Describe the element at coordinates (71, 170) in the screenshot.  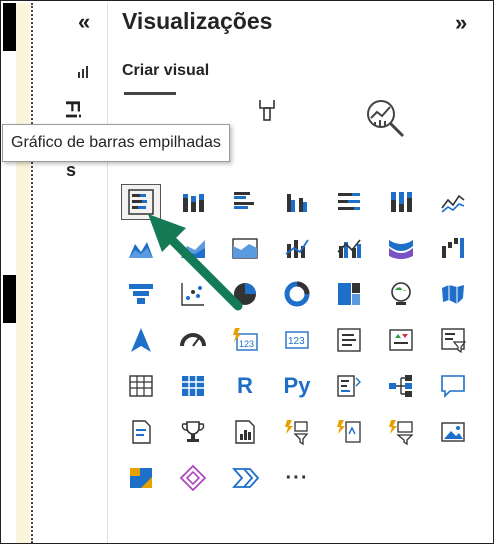
I see `filters-label-tail: s` at that location.